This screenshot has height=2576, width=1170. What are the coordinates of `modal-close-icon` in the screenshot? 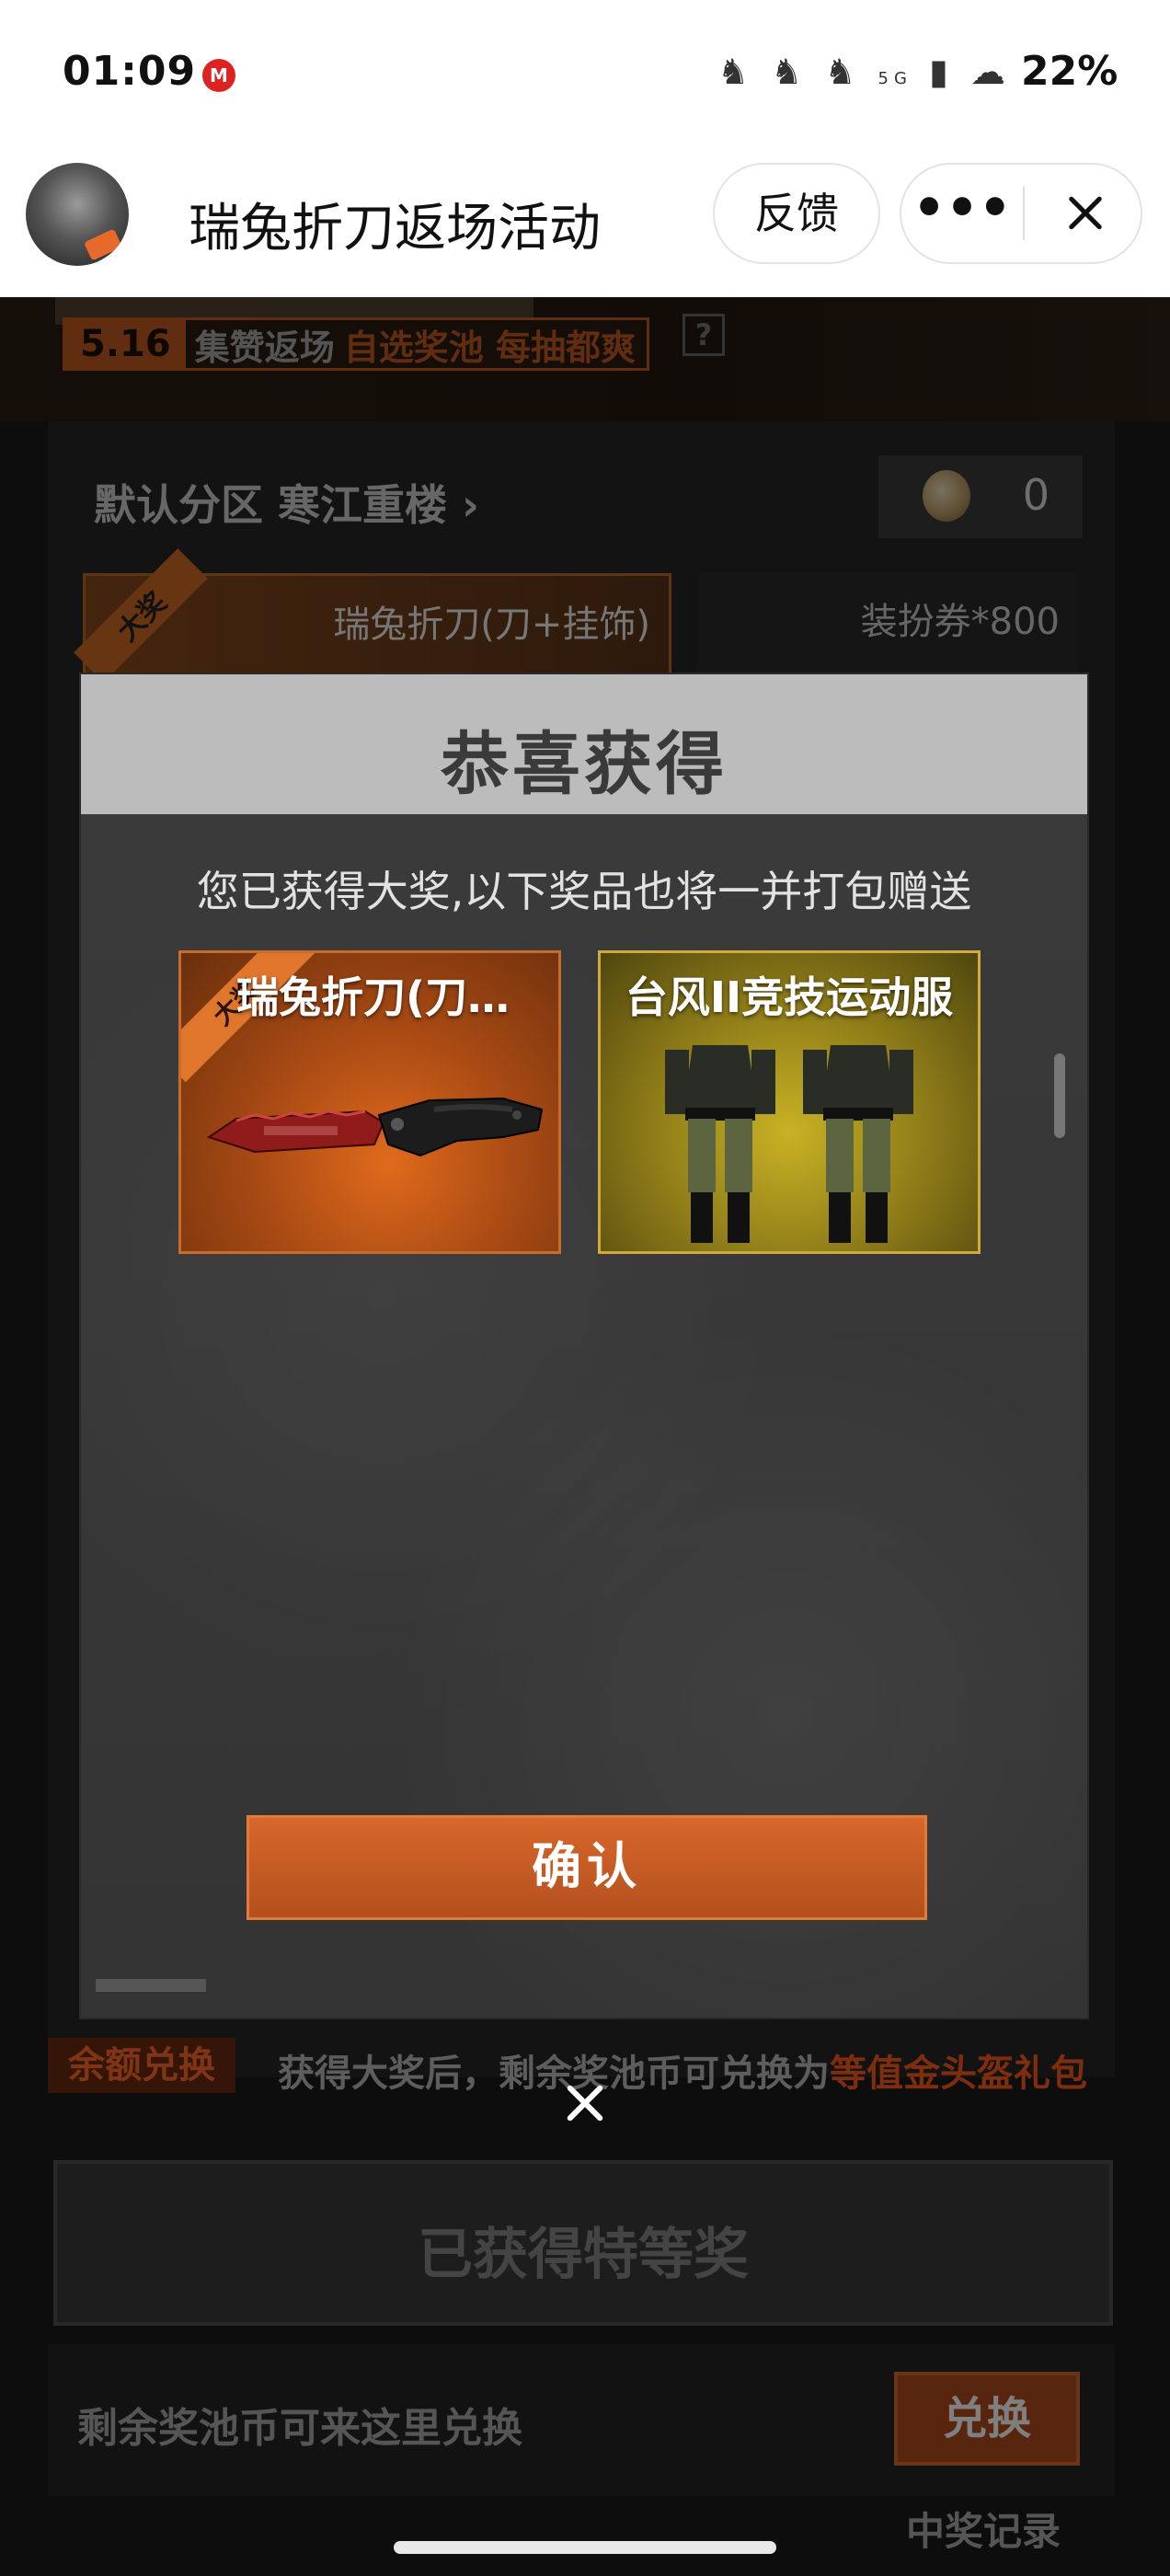 It's located at (585, 2103).